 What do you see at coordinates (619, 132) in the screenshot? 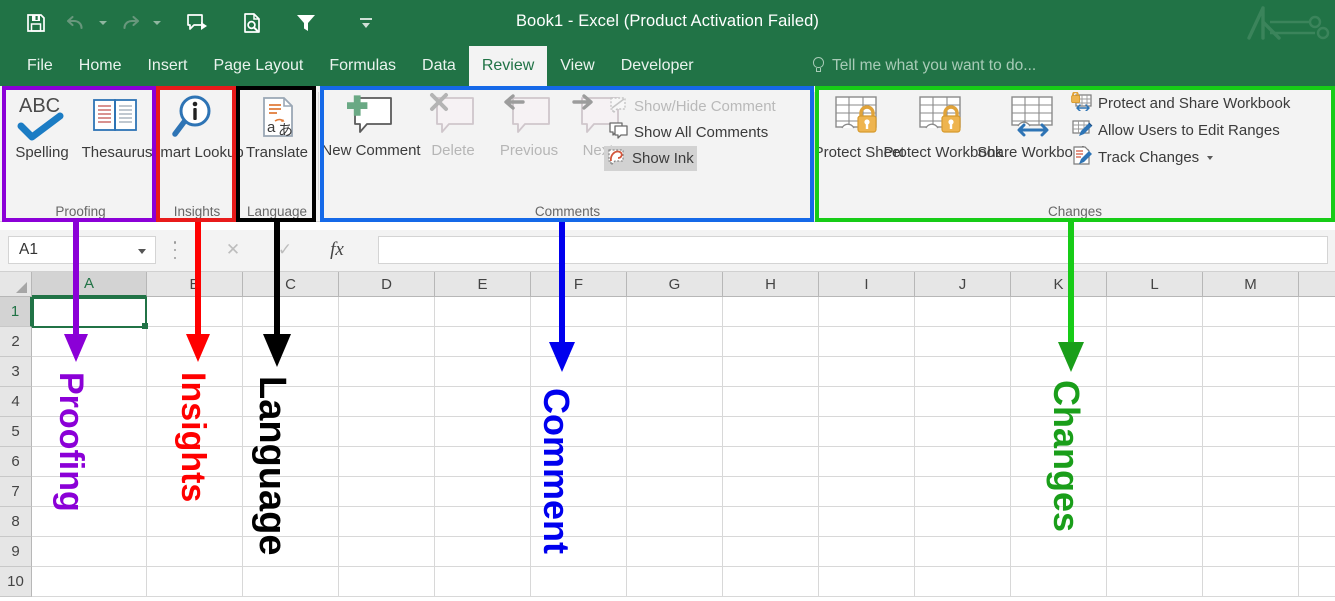
I see `show-all-comments-icon` at bounding box center [619, 132].